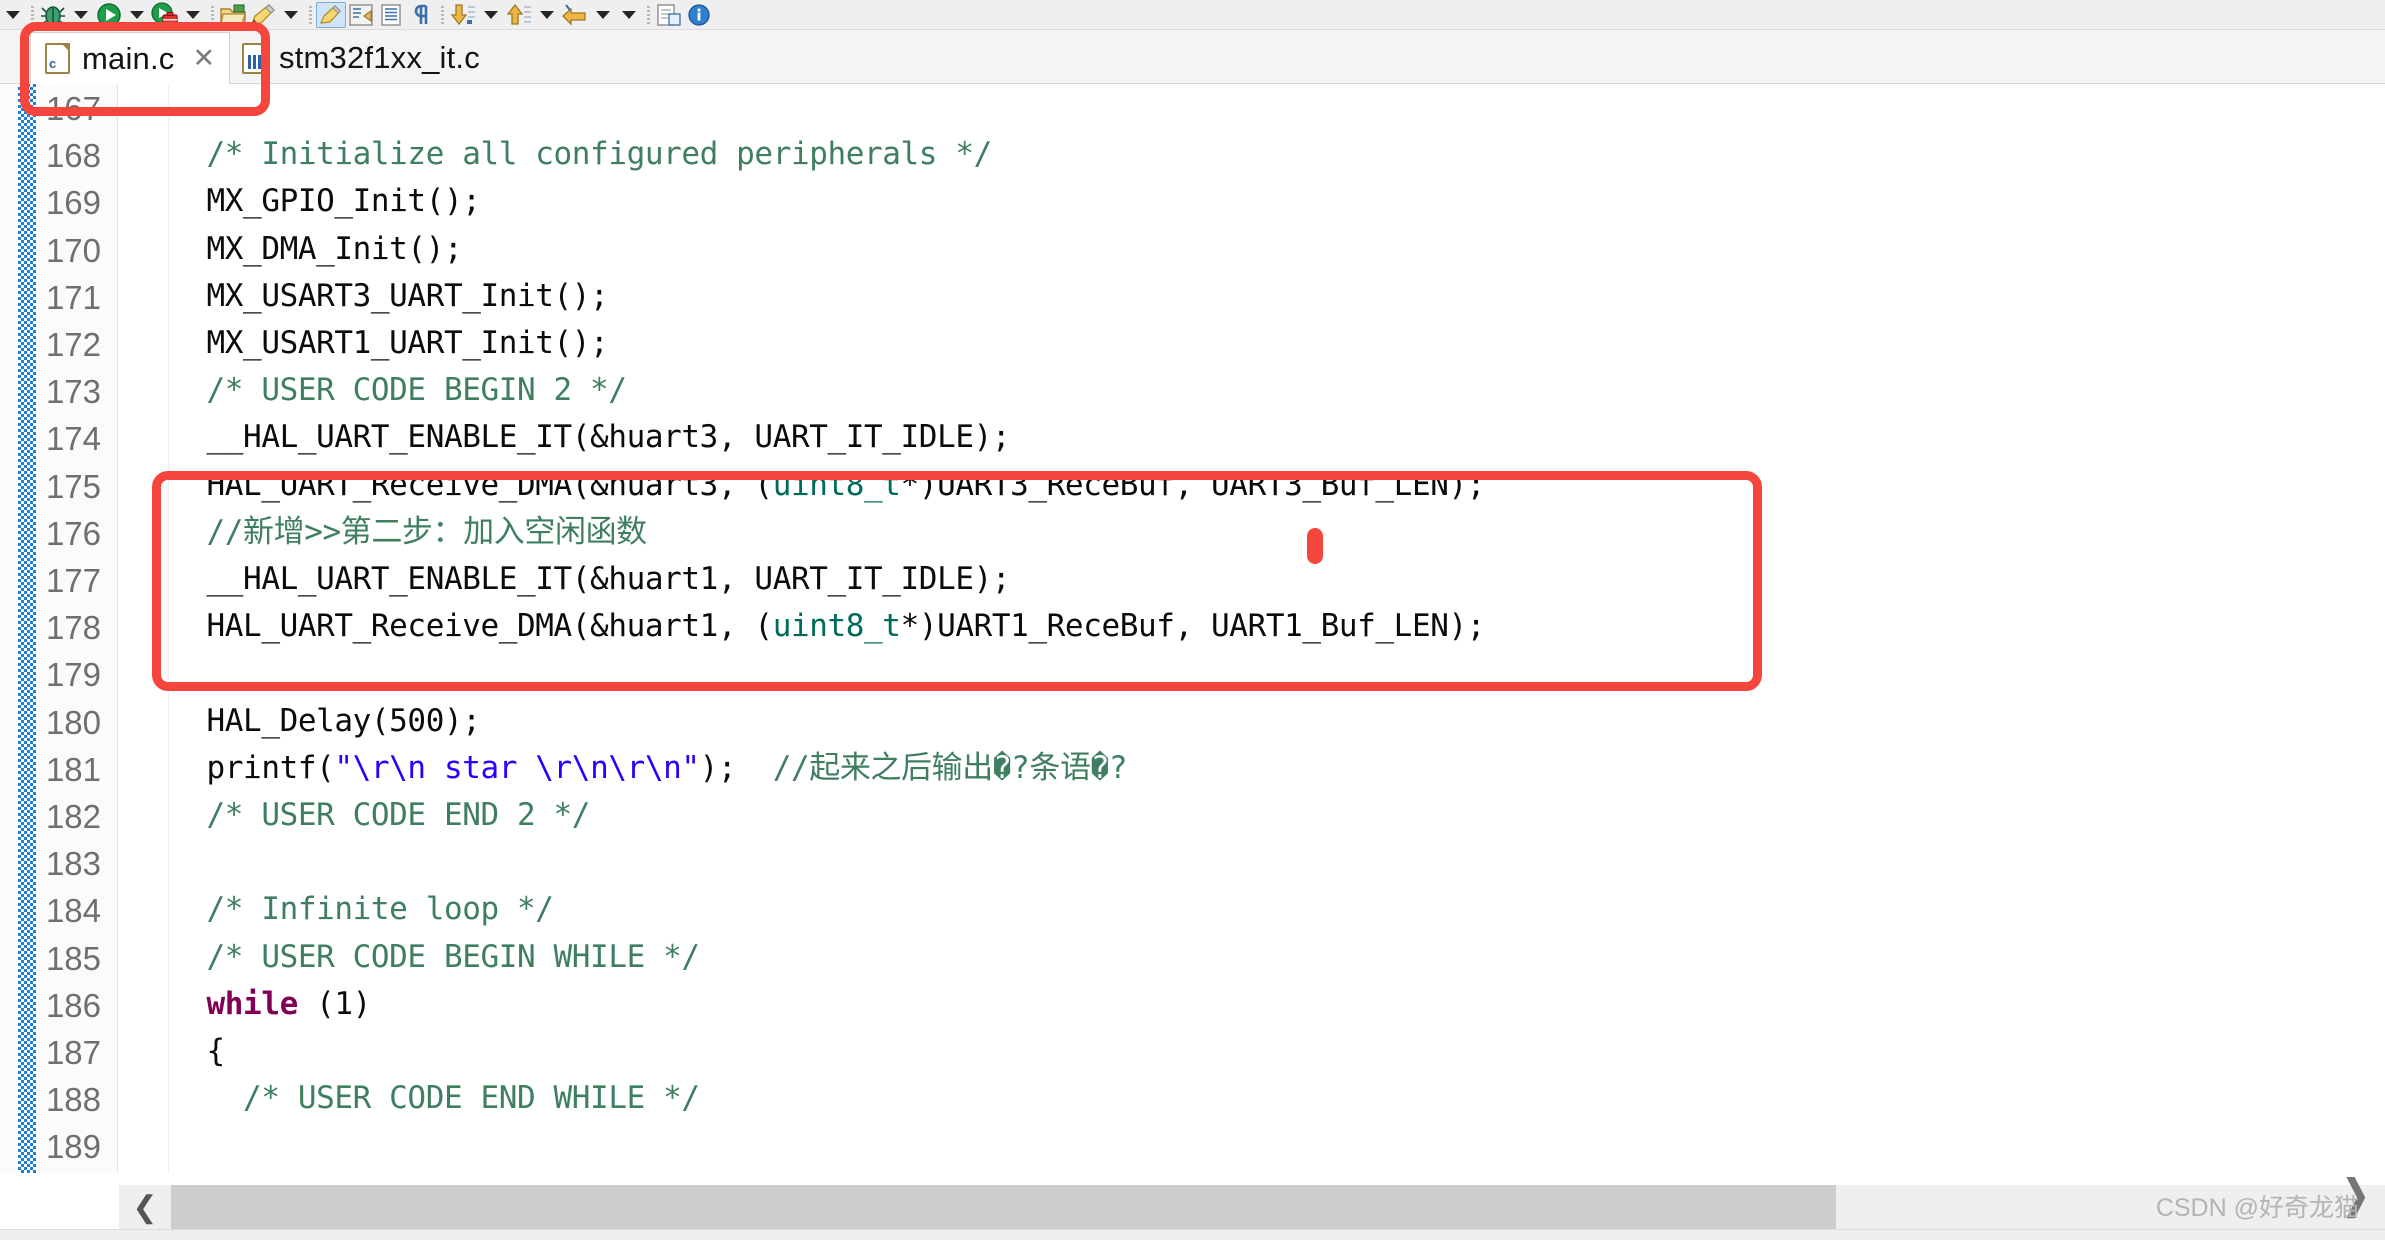  I want to click on code-line: /* USER CODE BEGIN 2 */, so click(398, 390).